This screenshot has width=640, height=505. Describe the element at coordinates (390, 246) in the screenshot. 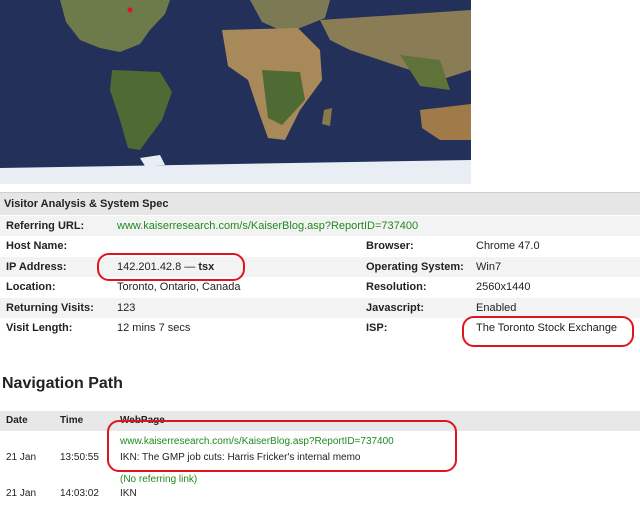

I see `browser-label: Browser:` at that location.